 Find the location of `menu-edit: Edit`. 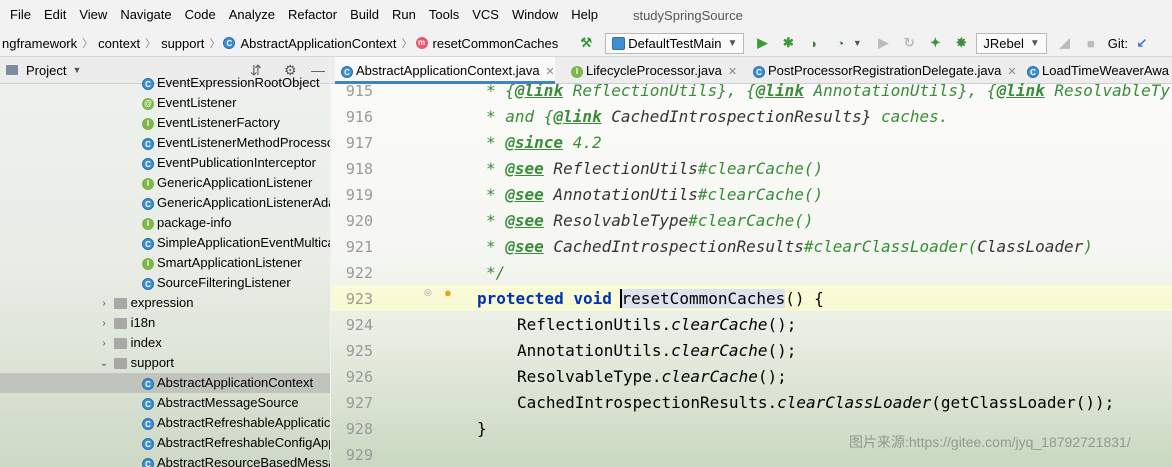

menu-edit: Edit is located at coordinates (55, 15).